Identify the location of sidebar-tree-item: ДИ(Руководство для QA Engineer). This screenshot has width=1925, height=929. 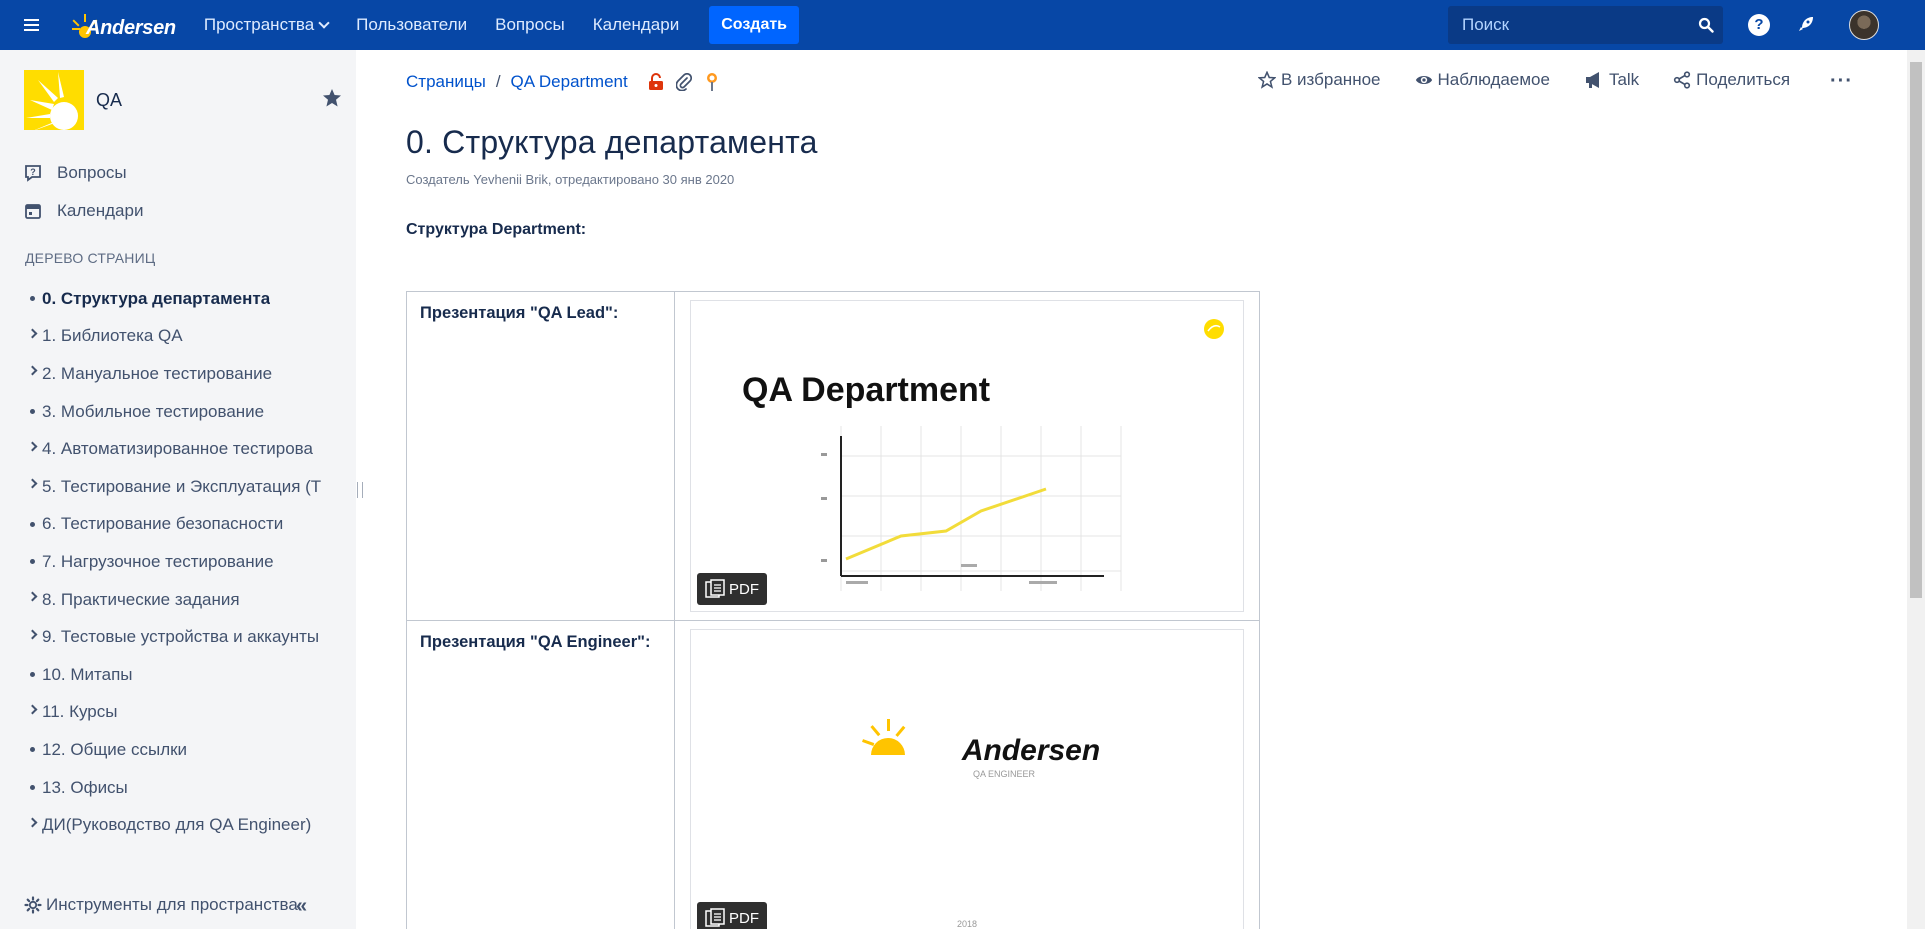
(172, 825).